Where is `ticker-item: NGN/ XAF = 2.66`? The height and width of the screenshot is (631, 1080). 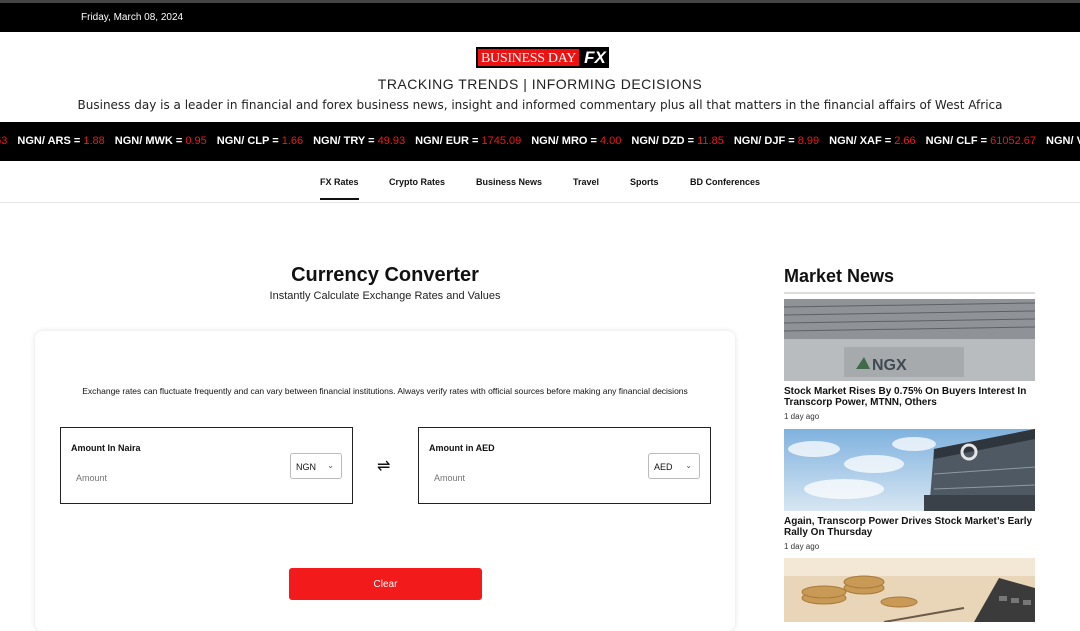
ticker-item: NGN/ XAF = 2.66 is located at coordinates (872, 141).